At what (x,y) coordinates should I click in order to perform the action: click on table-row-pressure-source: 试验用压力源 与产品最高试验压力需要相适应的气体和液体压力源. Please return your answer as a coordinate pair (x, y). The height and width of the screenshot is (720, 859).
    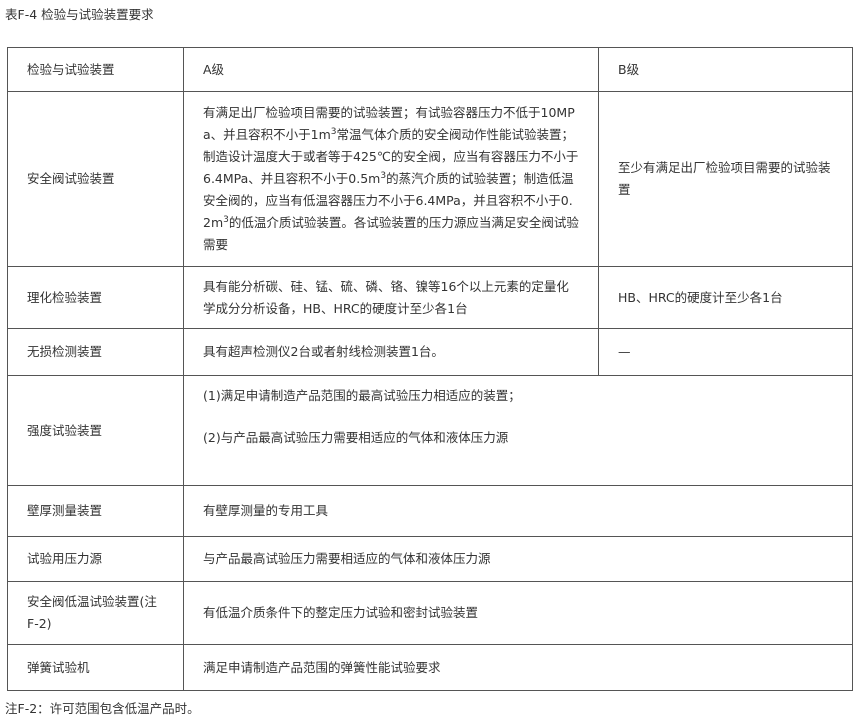
    Looking at the image, I should click on (430, 559).